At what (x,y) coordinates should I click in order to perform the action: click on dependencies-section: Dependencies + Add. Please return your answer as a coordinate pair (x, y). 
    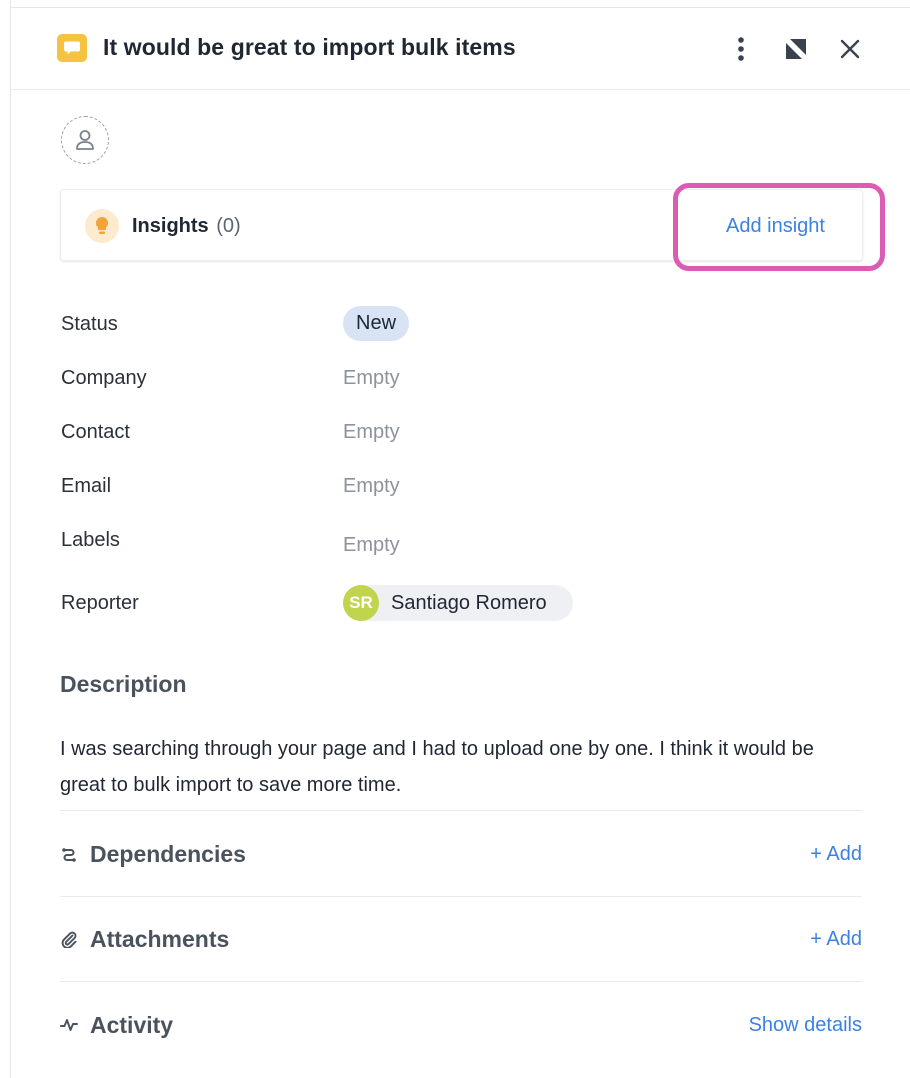
    Looking at the image, I should click on (461, 854).